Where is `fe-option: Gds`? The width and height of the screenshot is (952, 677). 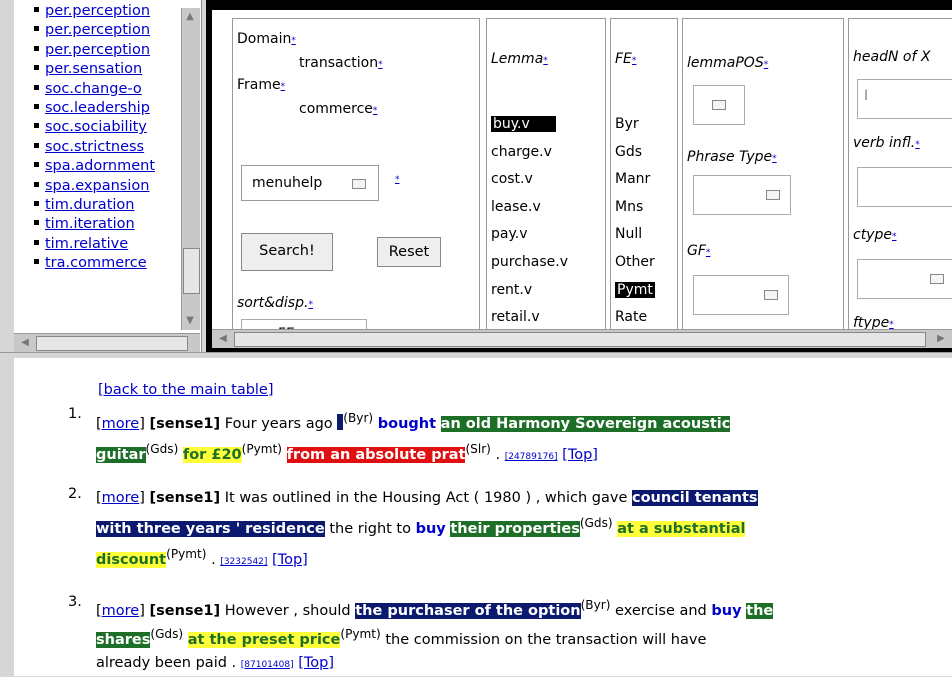 fe-option: Gds is located at coordinates (644, 153).